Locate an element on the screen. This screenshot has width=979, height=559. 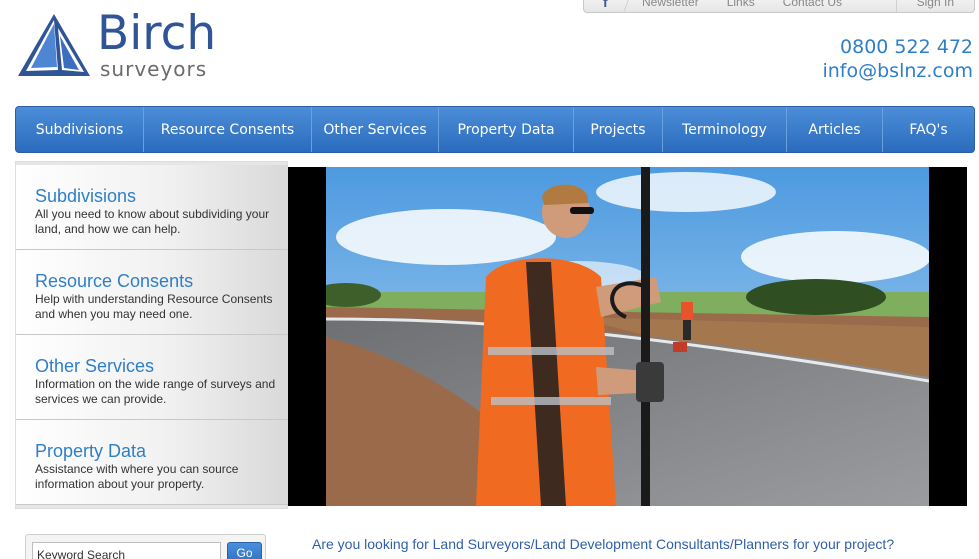
sign-in-link: Sign In is located at coordinates (934, 6).